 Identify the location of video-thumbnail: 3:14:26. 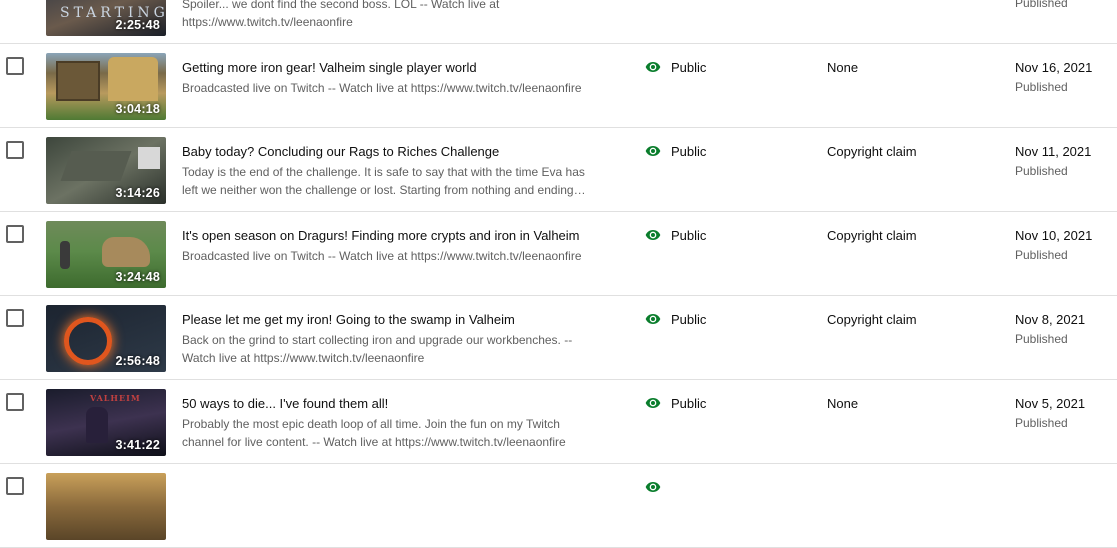
(106, 170).